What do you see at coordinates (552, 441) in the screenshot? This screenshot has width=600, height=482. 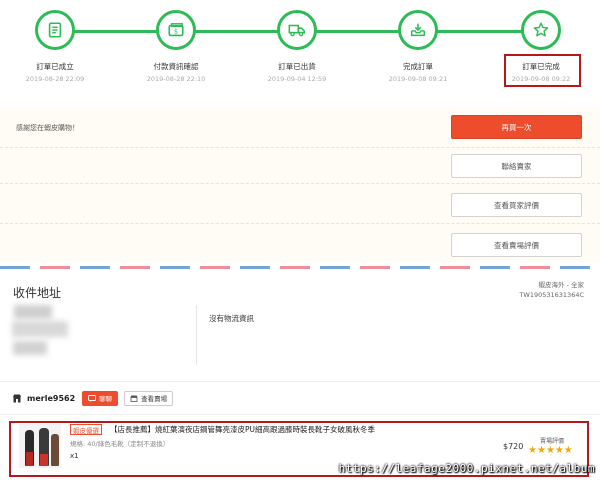 I see `store-rating-label: 賣場評價` at bounding box center [552, 441].